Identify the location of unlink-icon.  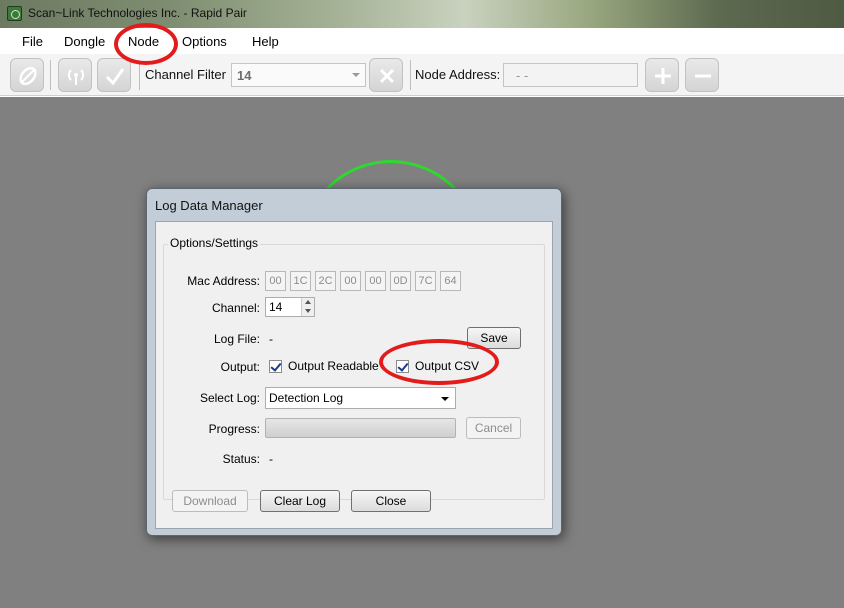
(28, 76).